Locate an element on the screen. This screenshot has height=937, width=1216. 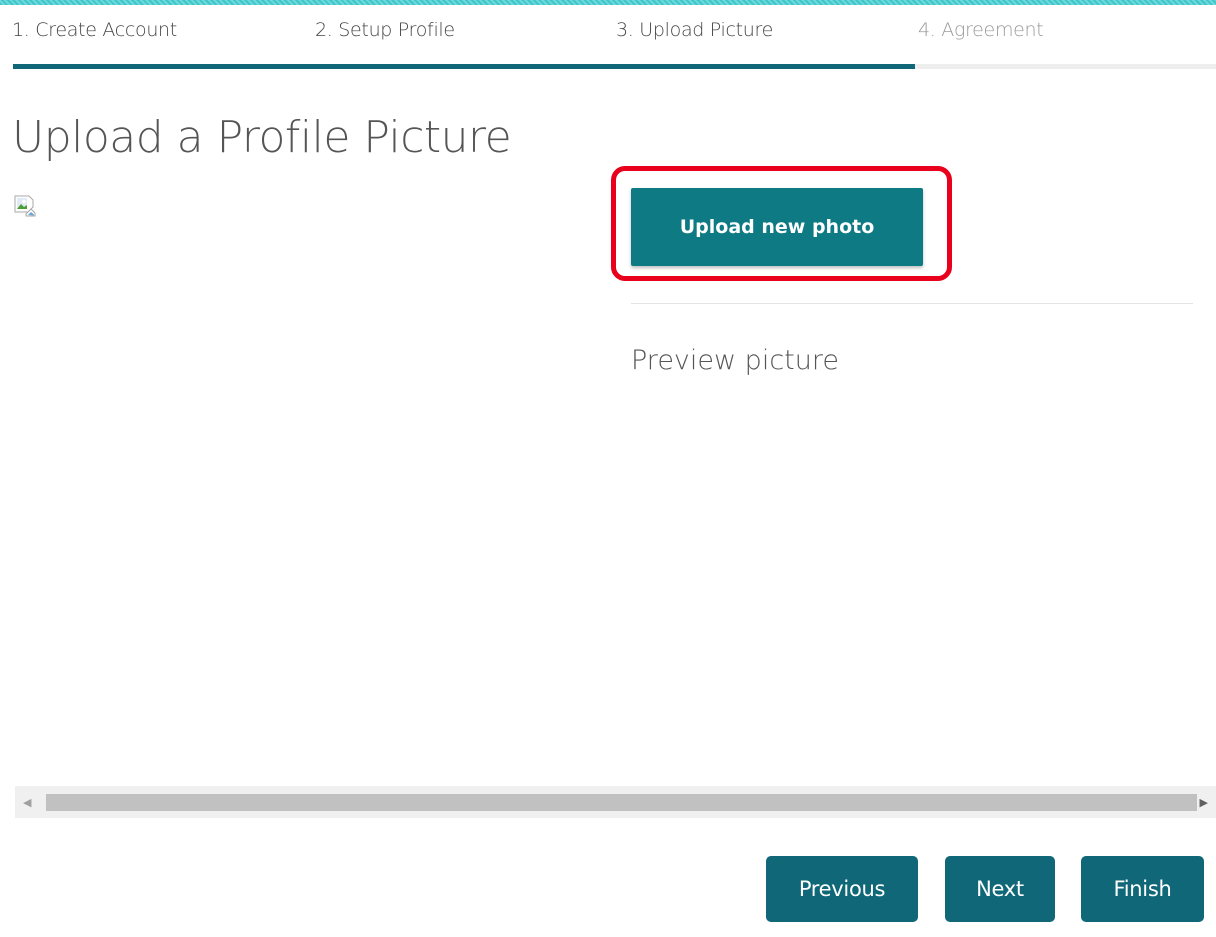
broken-image-icon is located at coordinates (25, 206).